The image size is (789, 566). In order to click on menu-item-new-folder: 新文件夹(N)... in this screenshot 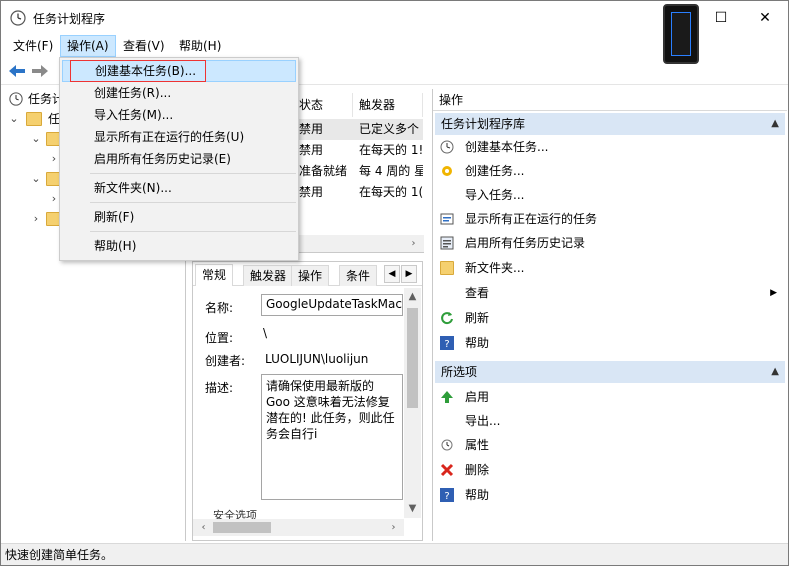, I will do `click(179, 188)`.